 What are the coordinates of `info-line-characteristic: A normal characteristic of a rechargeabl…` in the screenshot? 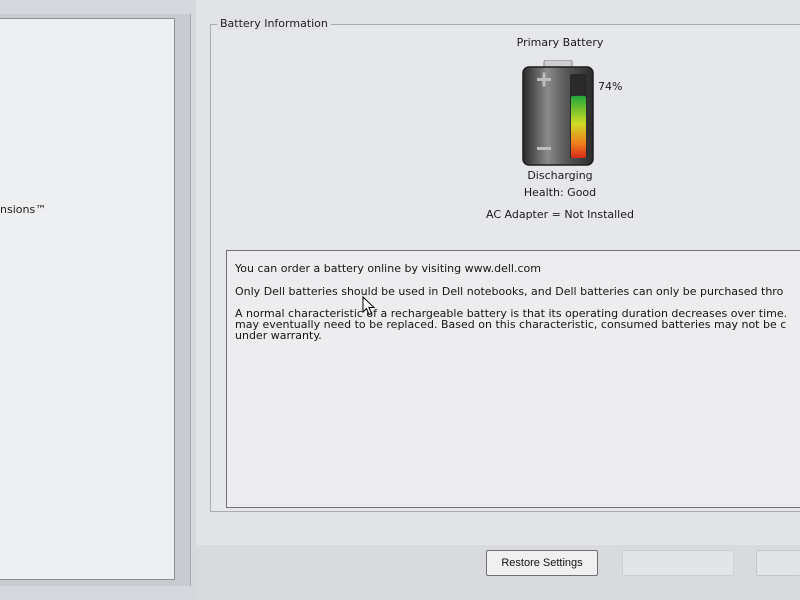 It's located at (511, 324).